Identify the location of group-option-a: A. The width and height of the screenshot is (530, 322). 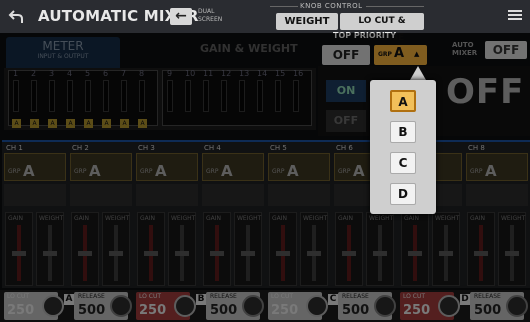
(403, 101).